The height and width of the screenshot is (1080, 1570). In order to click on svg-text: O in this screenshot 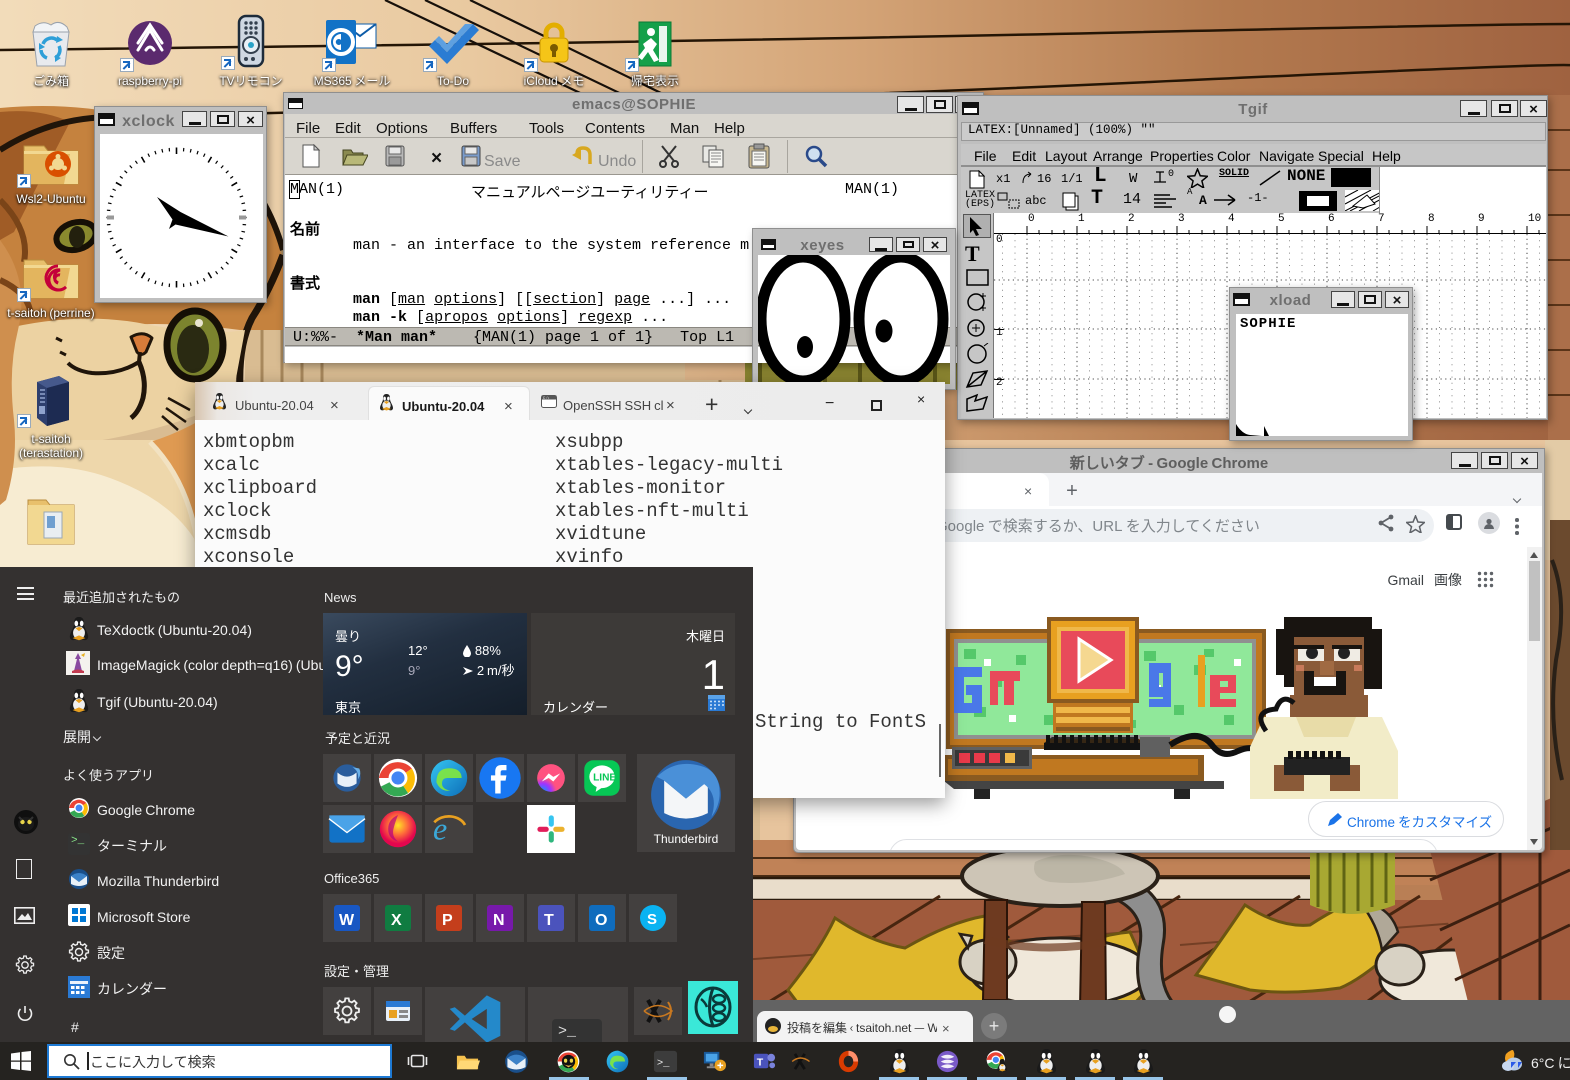, I will do `click(601, 920)`.